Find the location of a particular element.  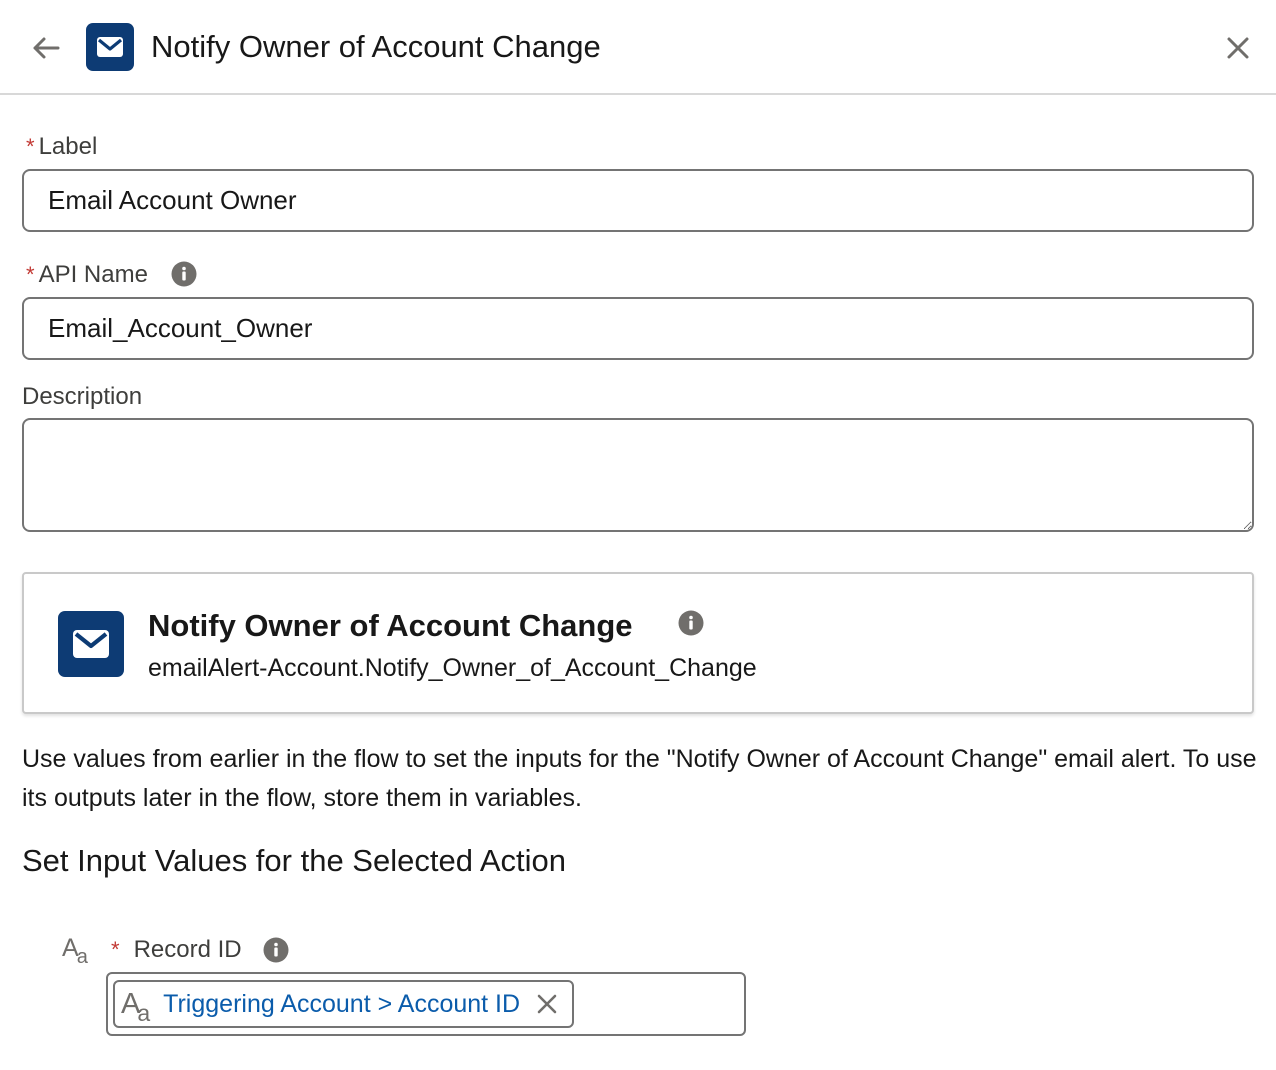

back-button is located at coordinates (46, 48).